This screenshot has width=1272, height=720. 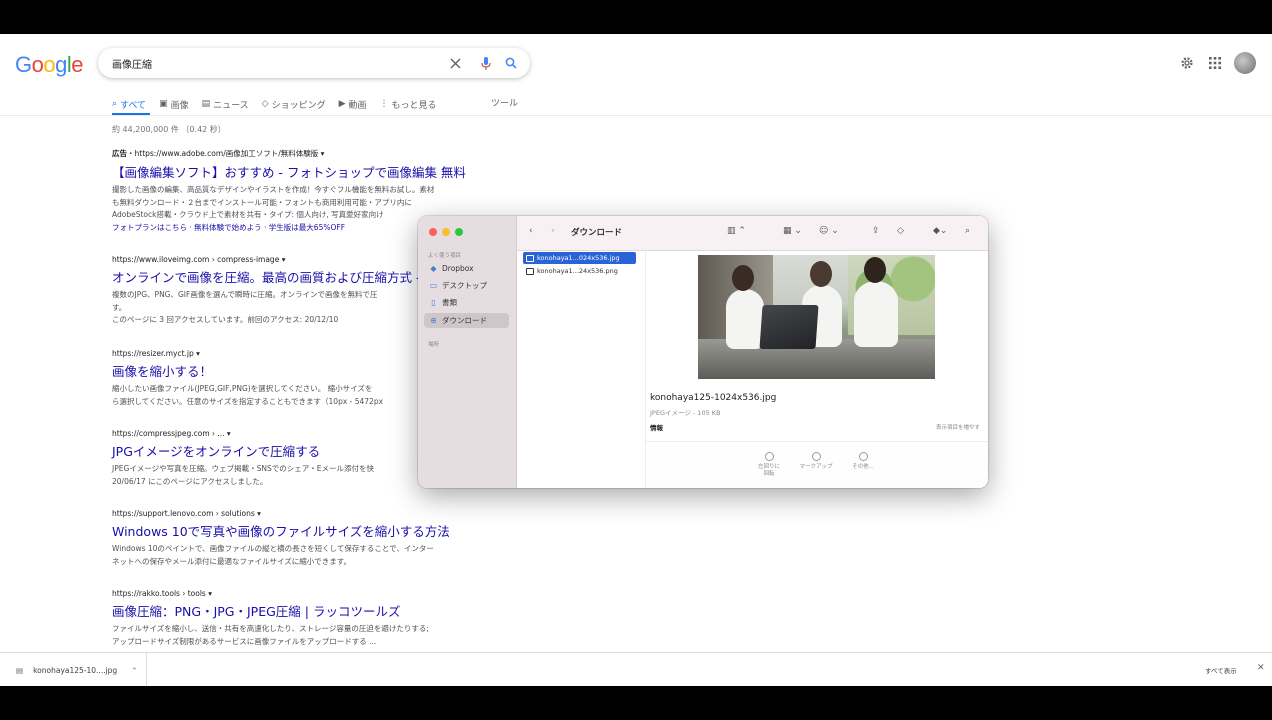 I want to click on preview-photo, so click(x=816, y=317).